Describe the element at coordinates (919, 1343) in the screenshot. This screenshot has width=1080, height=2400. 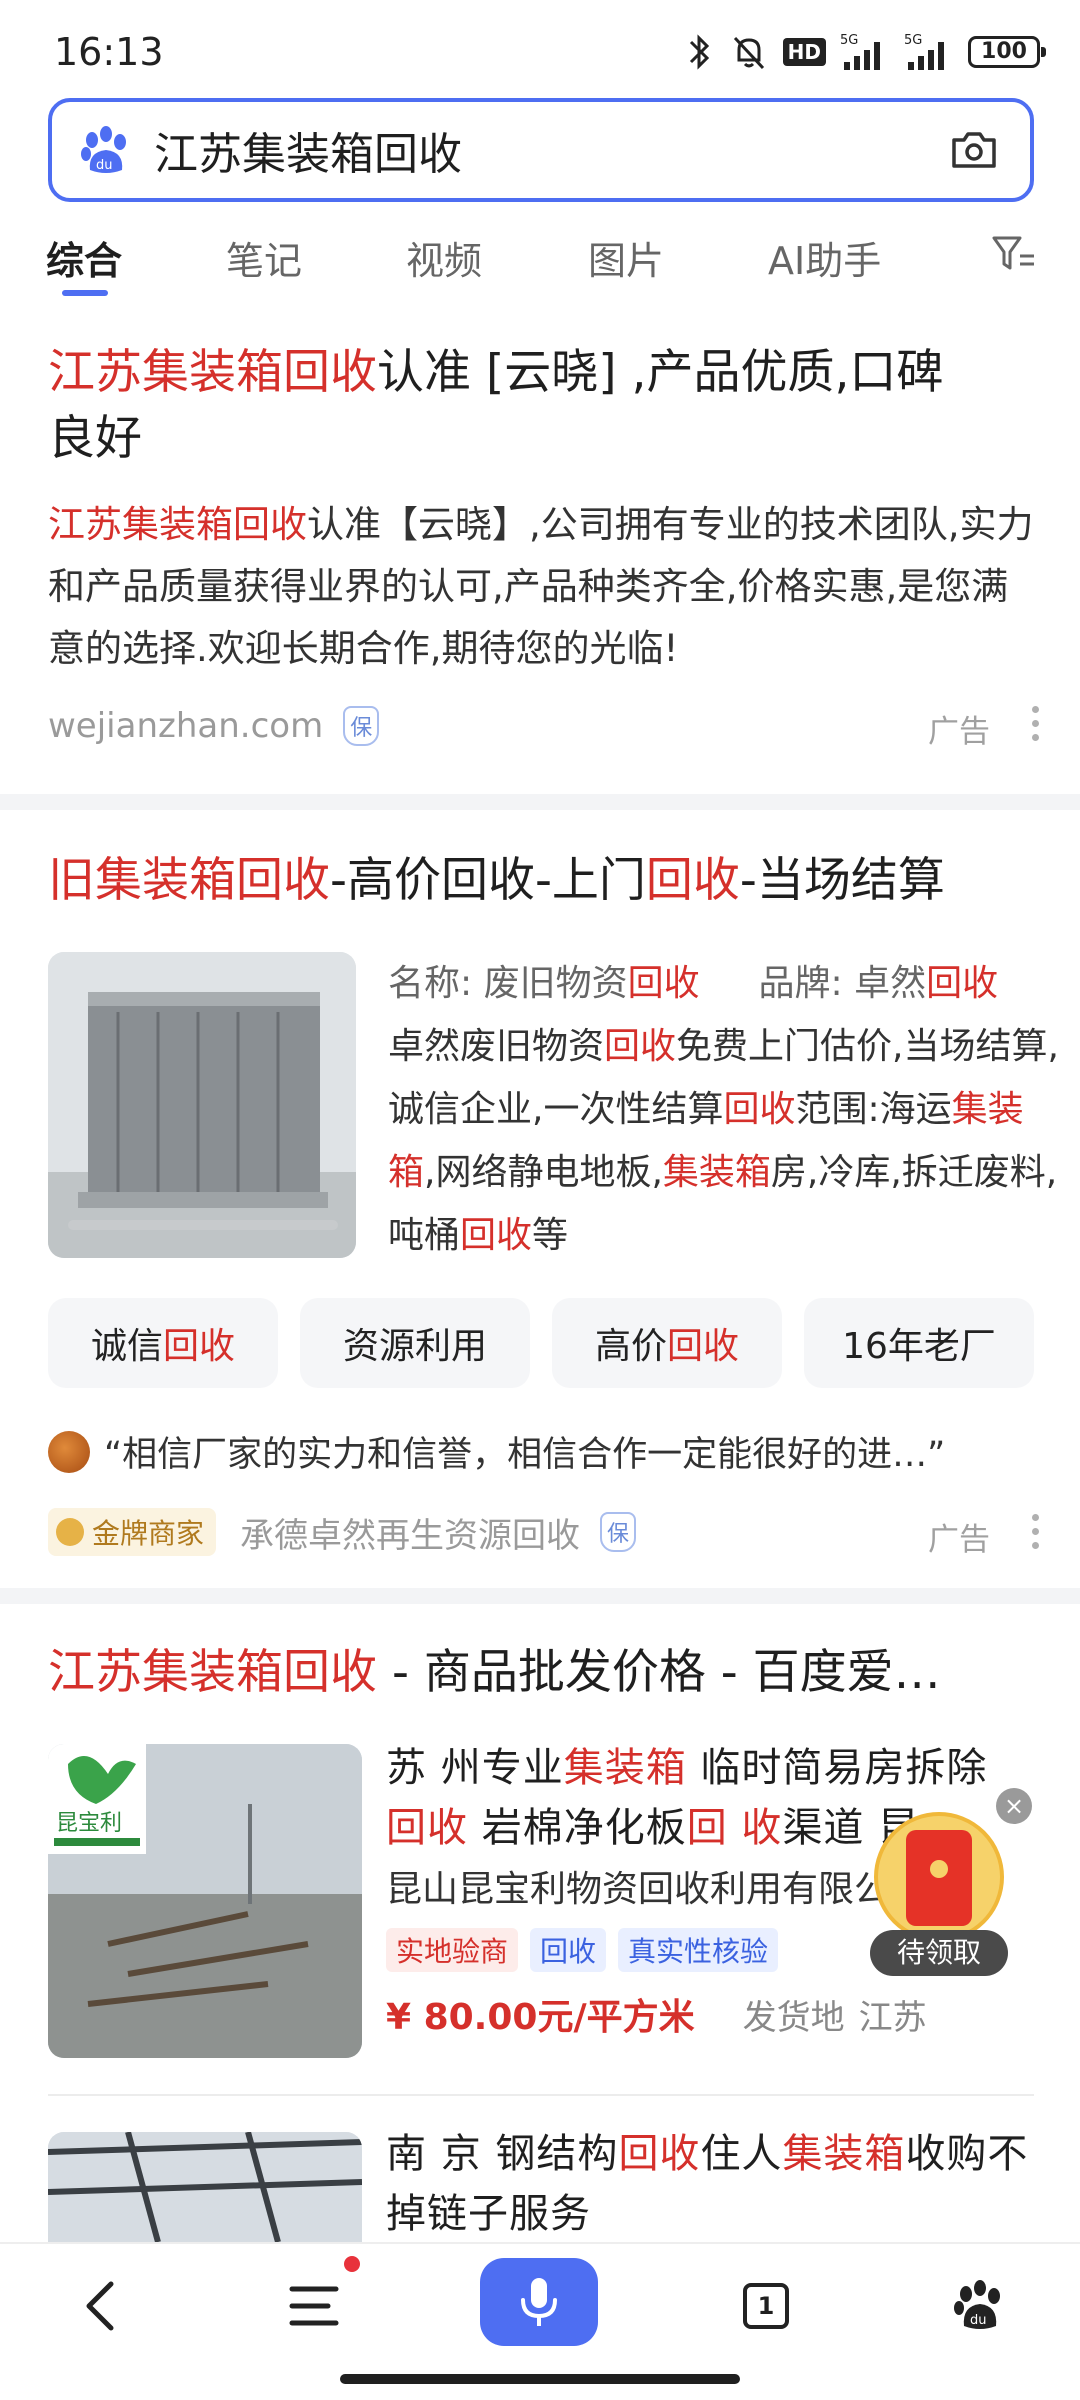
I see `tag-chip: 16年老厂` at that location.